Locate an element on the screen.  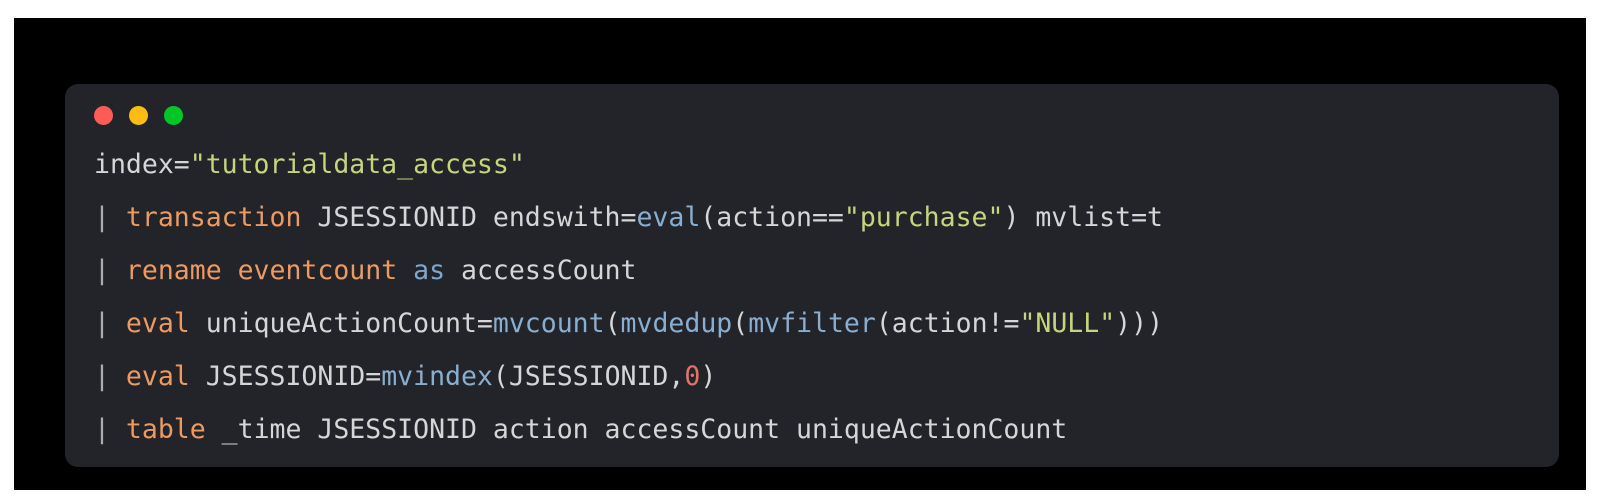
code-token: "purchase" is located at coordinates (923, 217).